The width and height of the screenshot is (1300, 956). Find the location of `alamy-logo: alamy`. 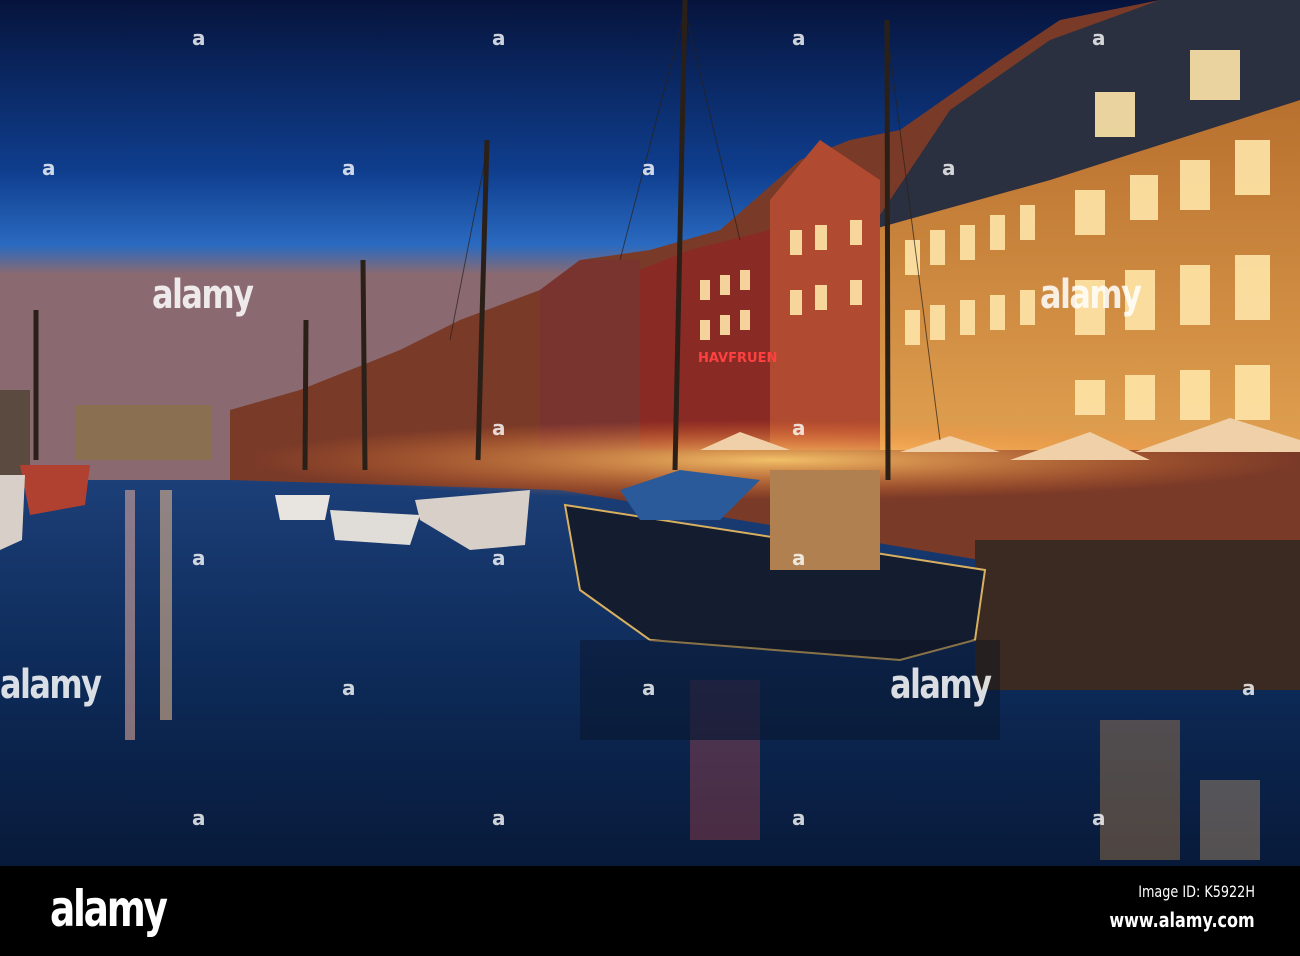

alamy-logo: alamy is located at coordinates (109, 909).